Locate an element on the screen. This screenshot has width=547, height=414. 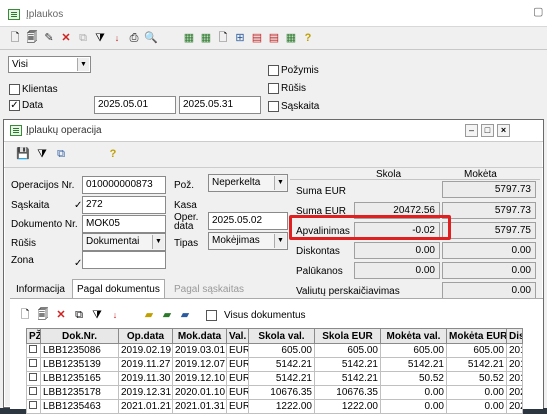
export-icon: ▦ is located at coordinates (189, 38).